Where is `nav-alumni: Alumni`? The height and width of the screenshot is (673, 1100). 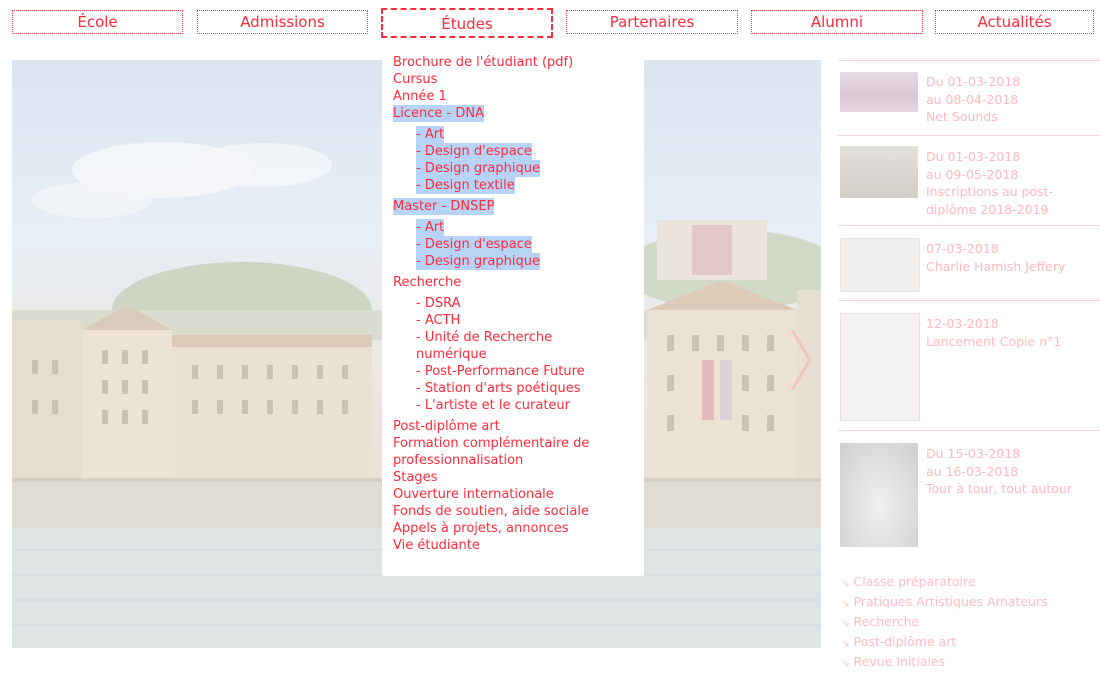
nav-alumni: Alumni is located at coordinates (837, 22).